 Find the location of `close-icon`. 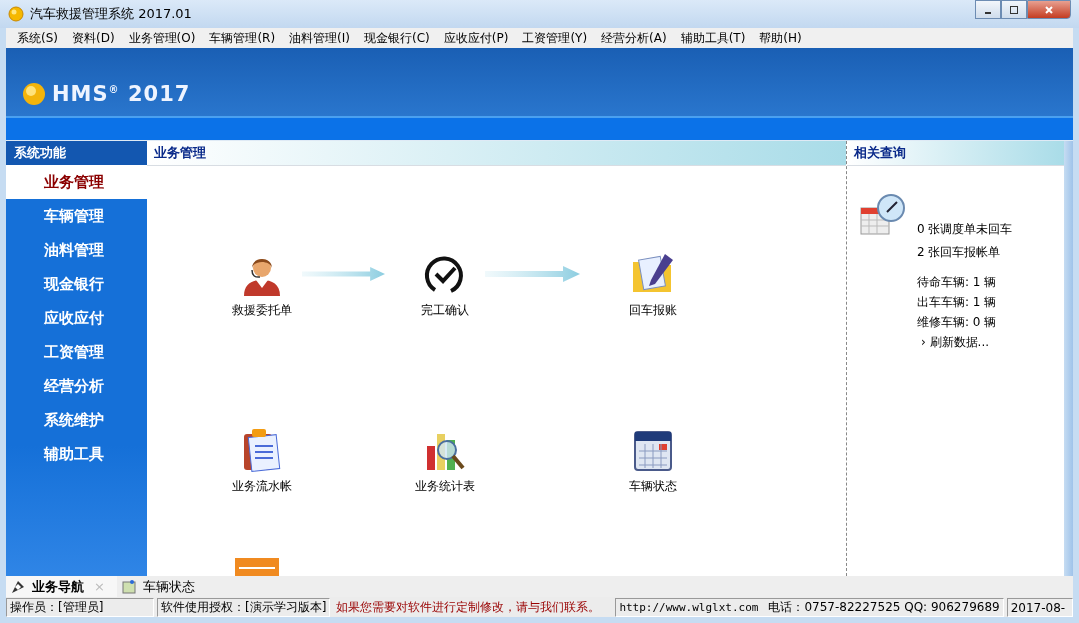

close-icon is located at coordinates (1049, 9).